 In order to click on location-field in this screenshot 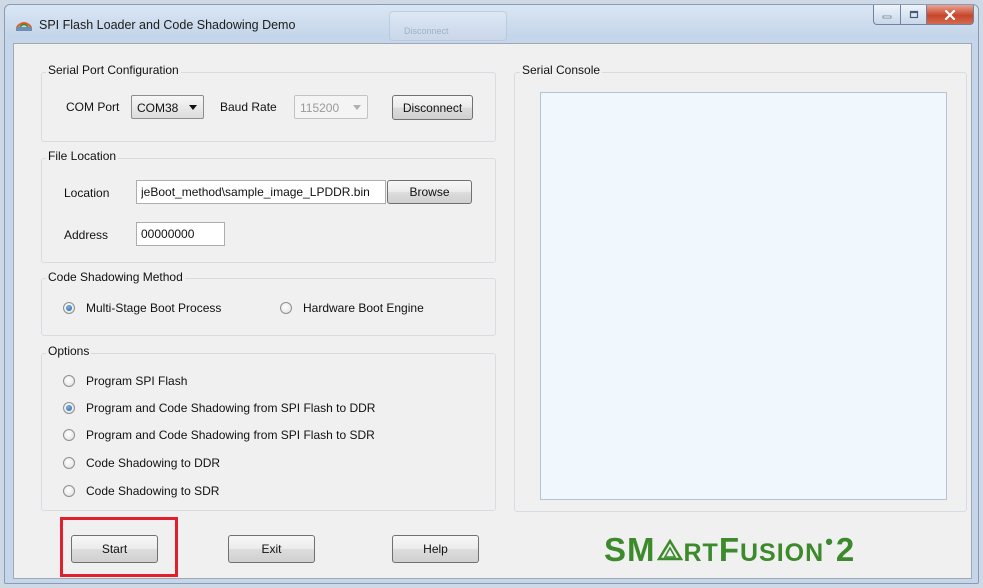, I will do `click(261, 192)`.